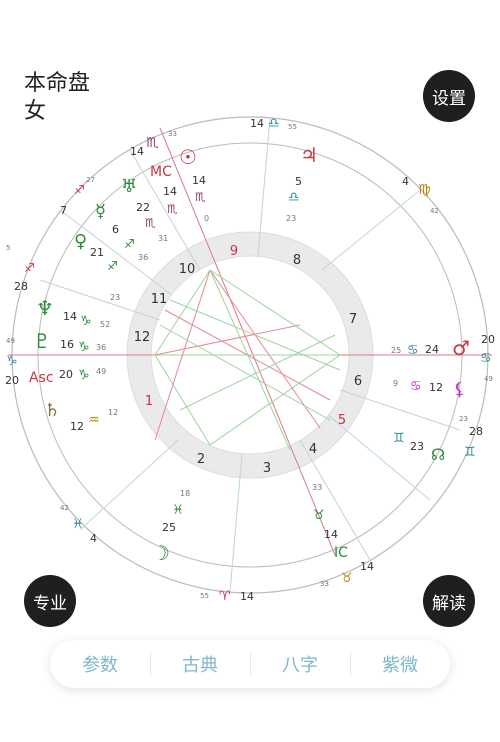  What do you see at coordinates (100, 664) in the screenshot?
I see `tab-parameters: 参数` at bounding box center [100, 664].